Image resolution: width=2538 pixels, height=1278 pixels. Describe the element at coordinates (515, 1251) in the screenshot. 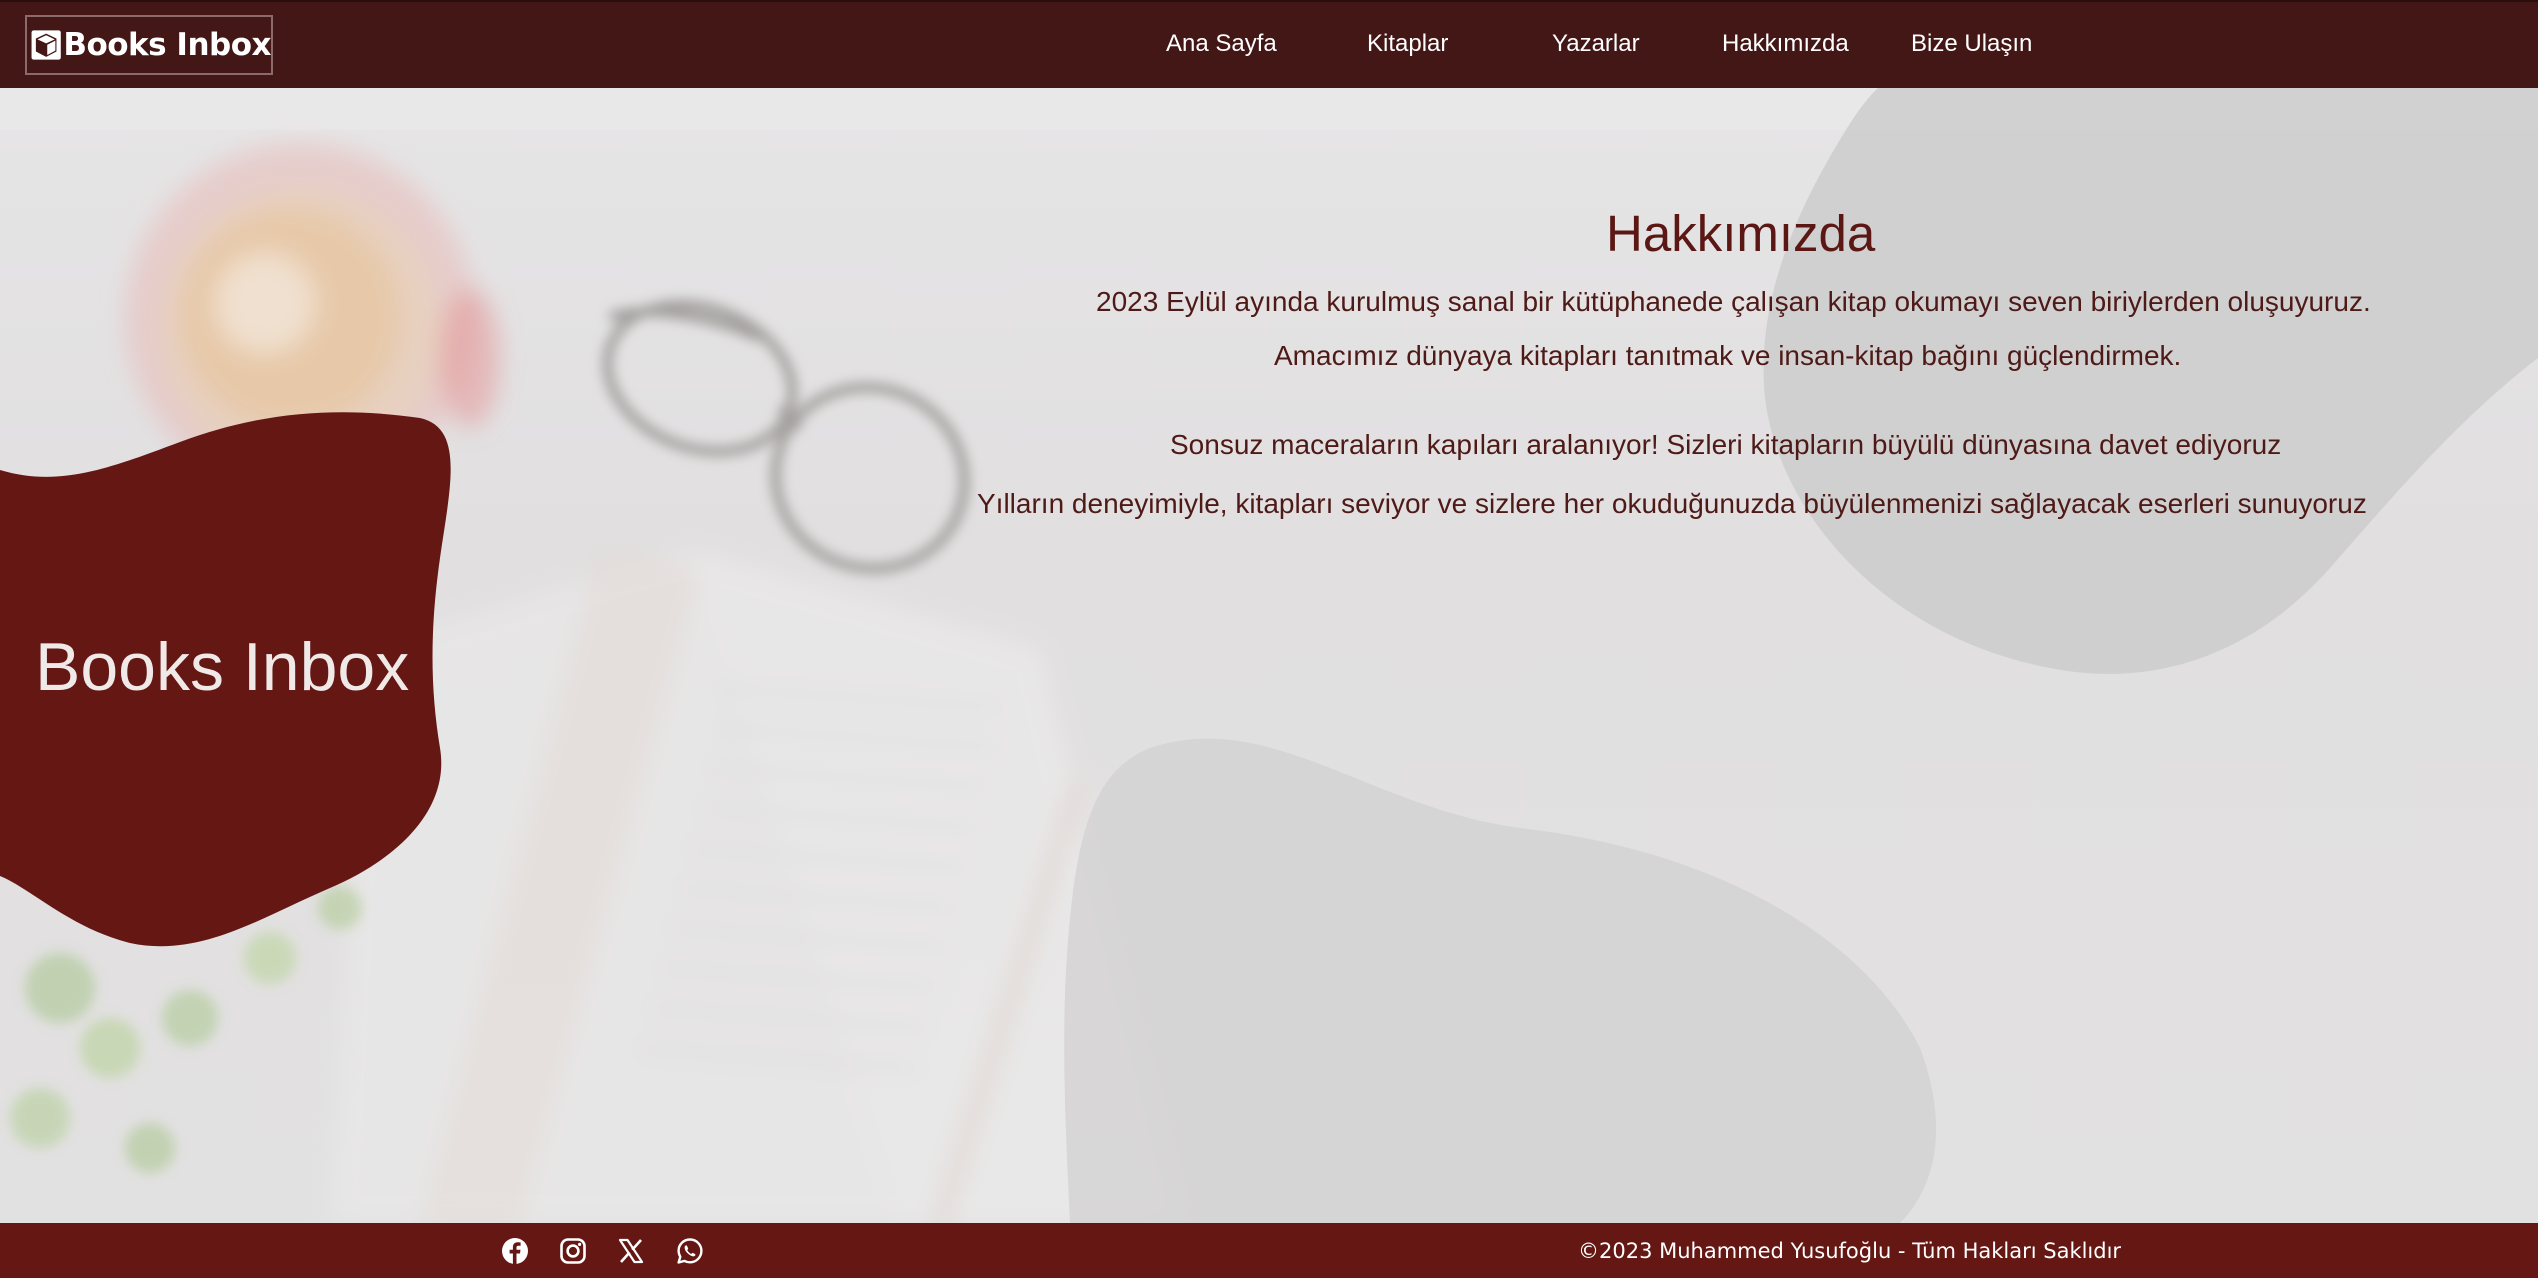

I see `facebook-icon` at that location.